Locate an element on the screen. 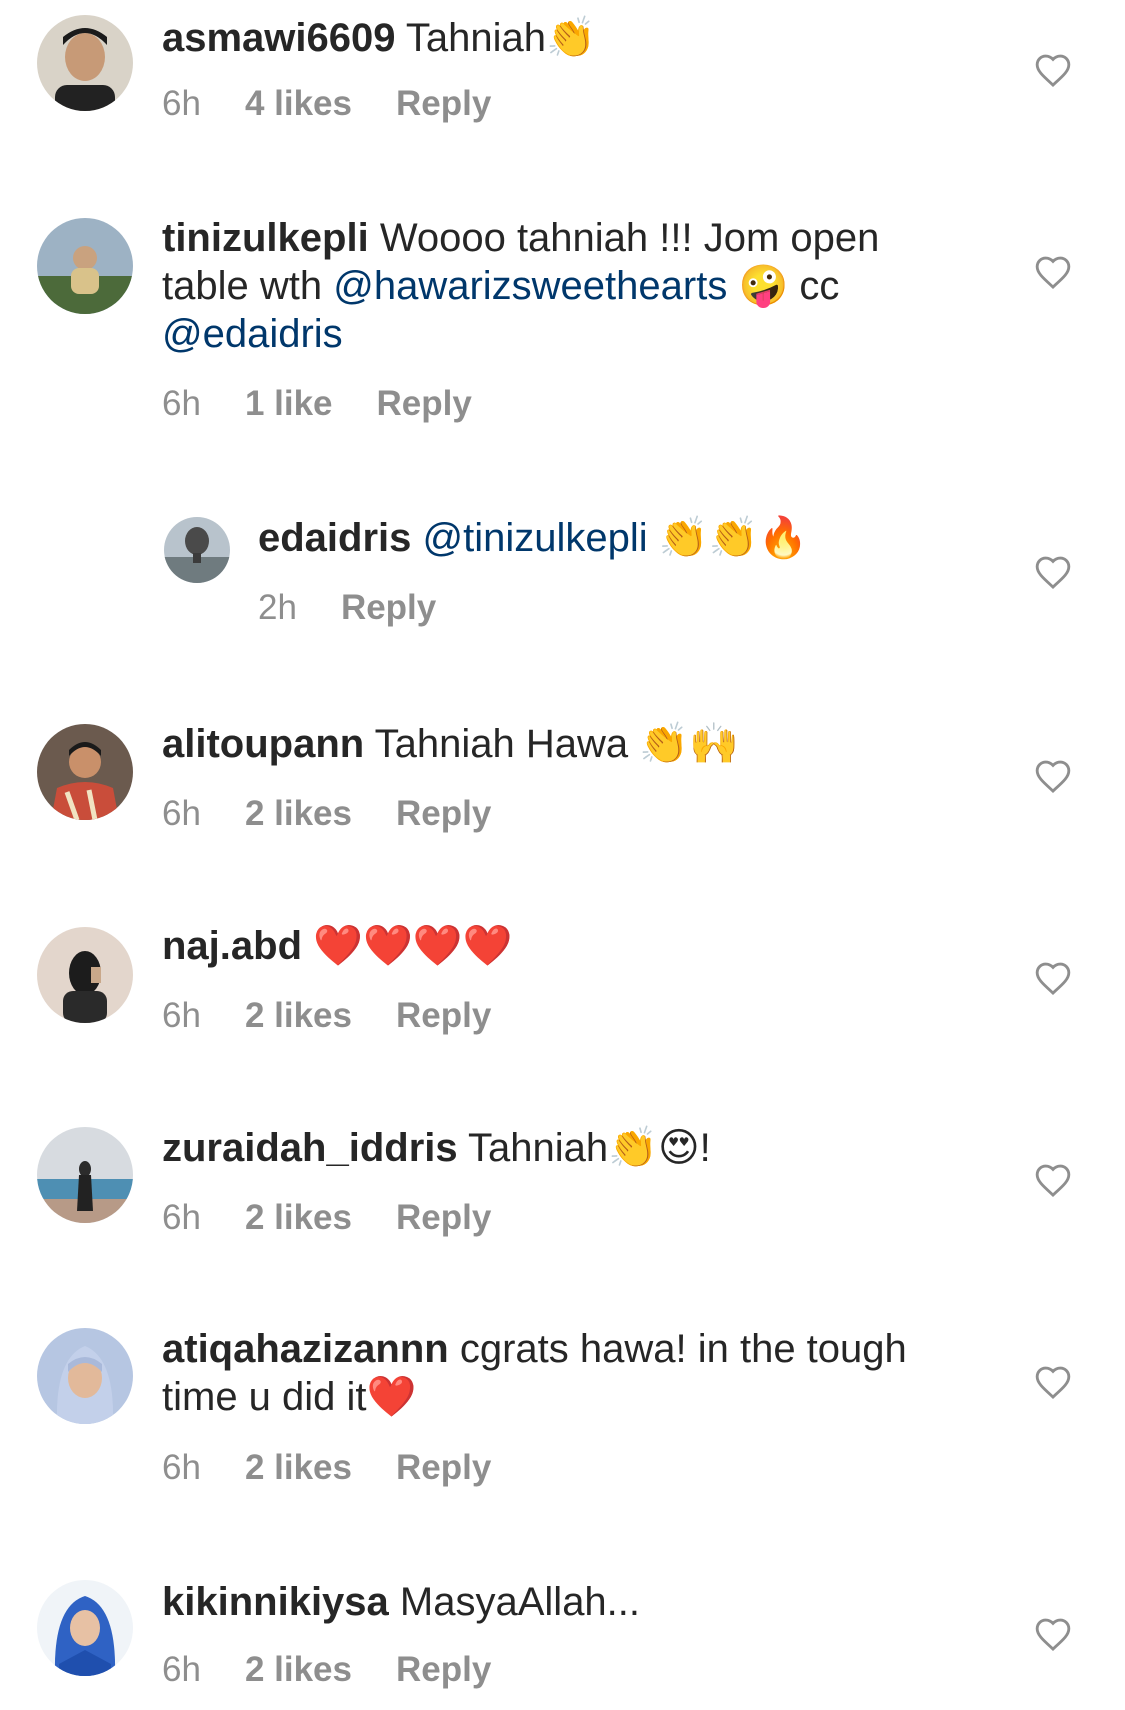 The width and height of the screenshot is (1125, 1710). mention-link: @hawarizsweethearts is located at coordinates (530, 286).